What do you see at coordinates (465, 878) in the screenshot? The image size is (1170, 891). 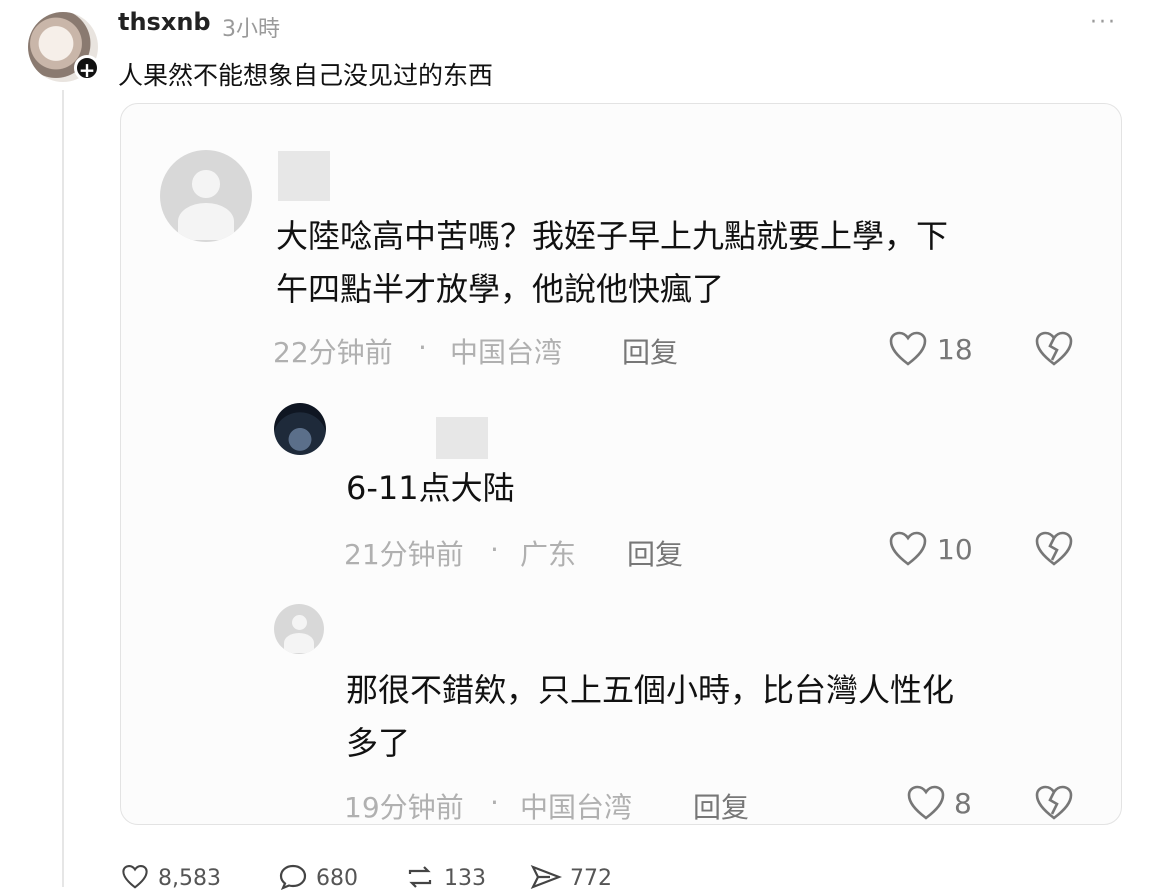 I see `repost-count: 133` at bounding box center [465, 878].